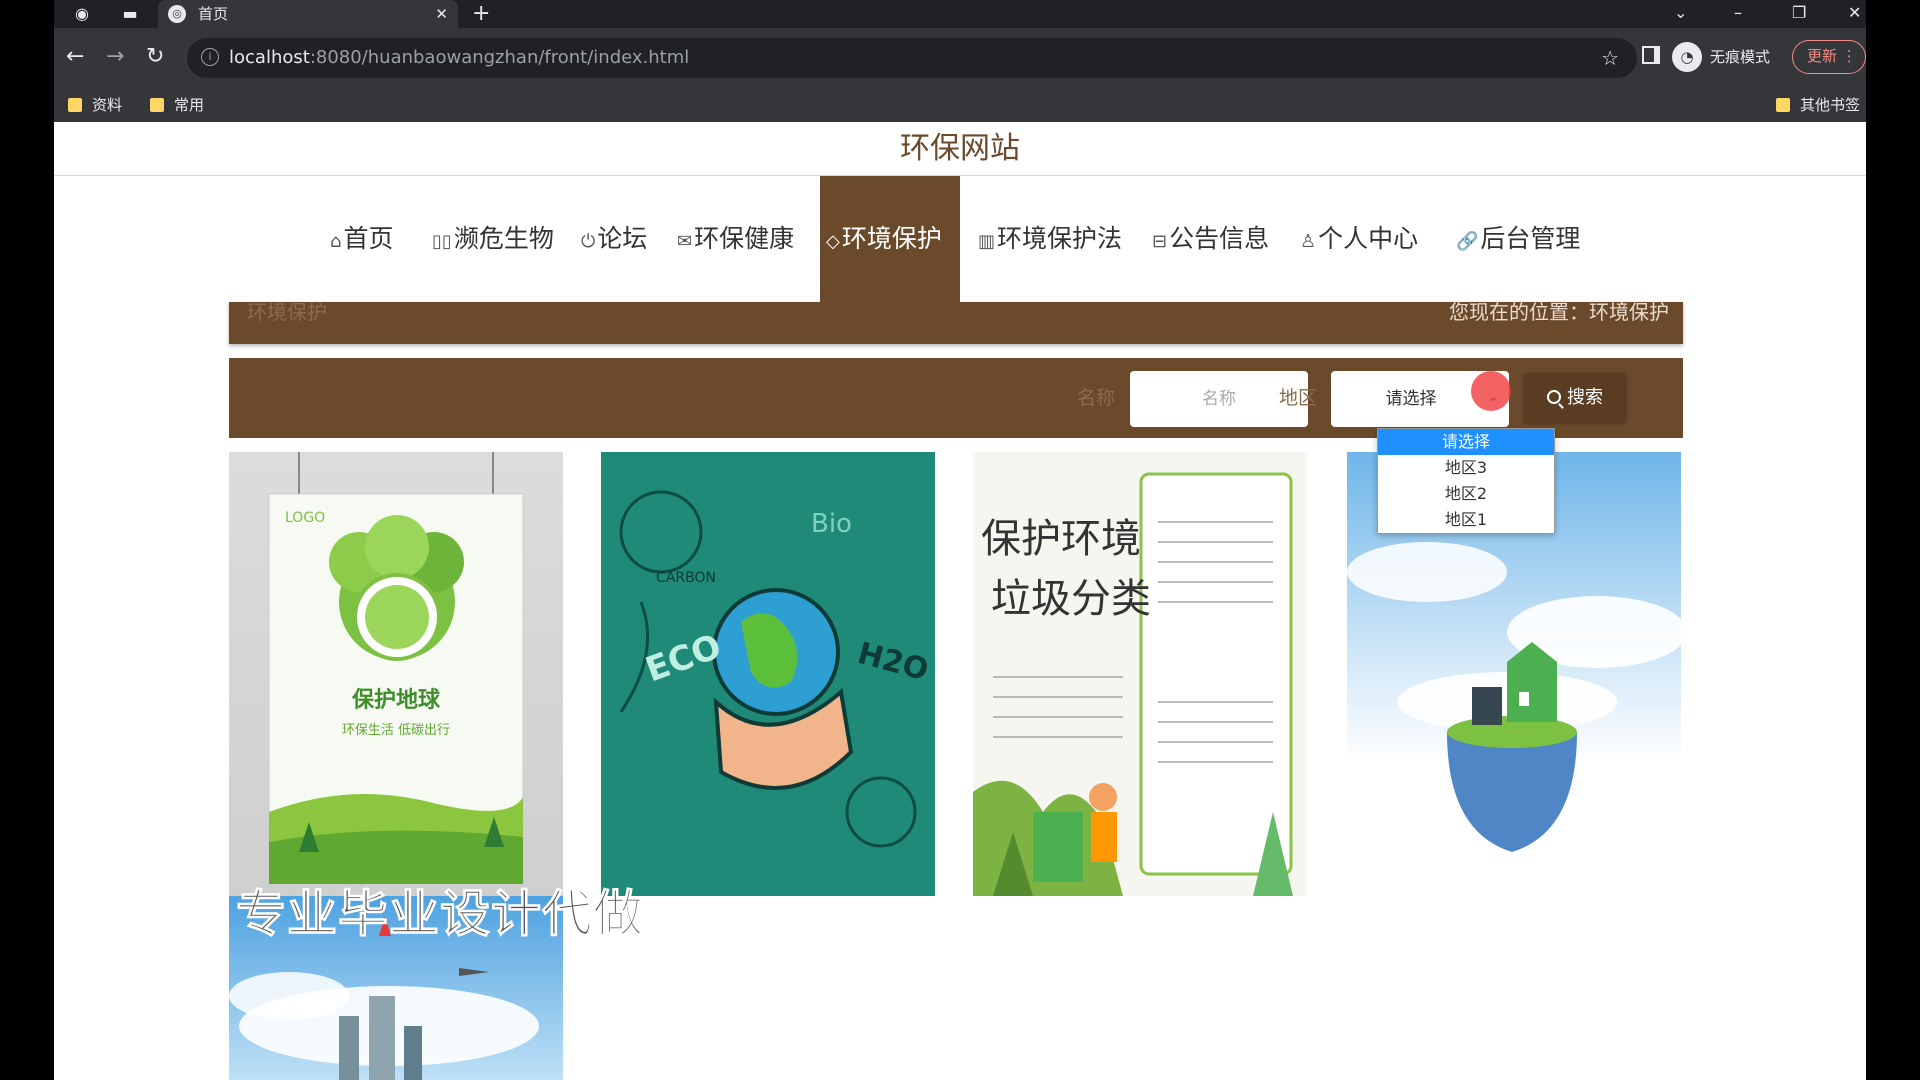  I want to click on search-button: 搜索, so click(1575, 398).